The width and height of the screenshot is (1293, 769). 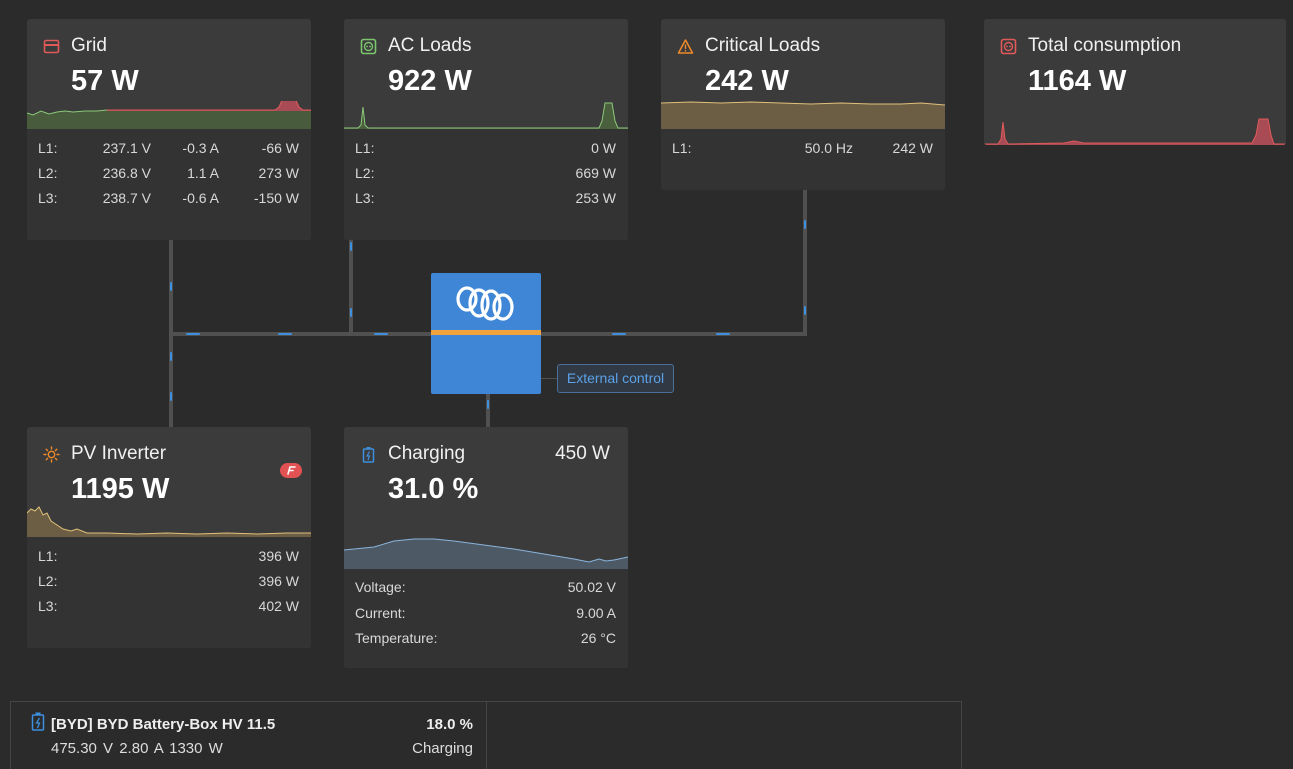 What do you see at coordinates (1105, 45) in the screenshot?
I see `total-consumption-title: Total consumption` at bounding box center [1105, 45].